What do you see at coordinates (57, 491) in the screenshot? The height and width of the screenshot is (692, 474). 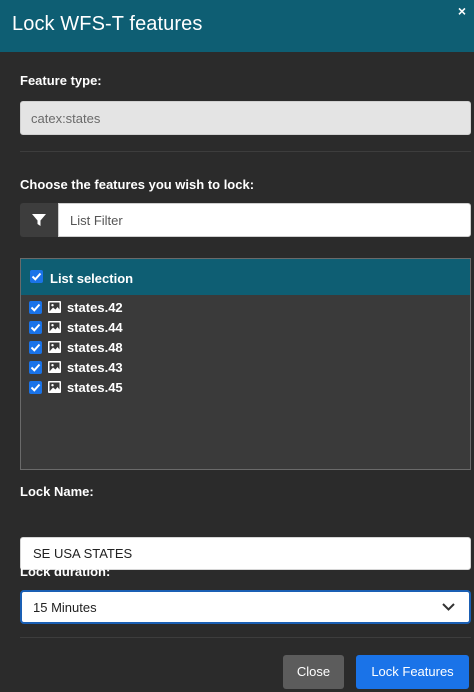 I see `lock-name-label: Lock Name:` at bounding box center [57, 491].